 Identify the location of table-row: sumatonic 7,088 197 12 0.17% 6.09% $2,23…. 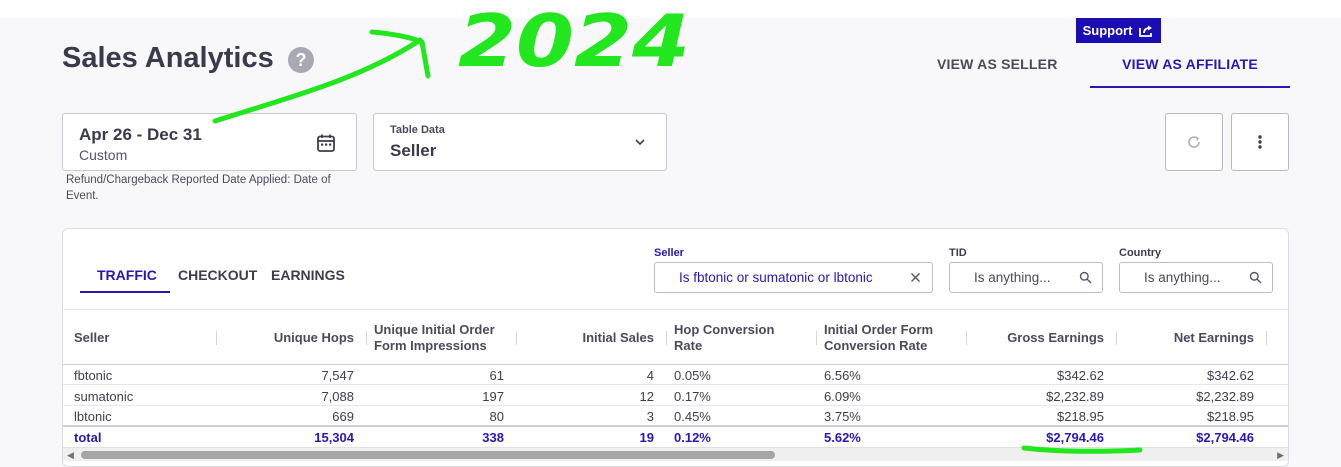
(675, 396).